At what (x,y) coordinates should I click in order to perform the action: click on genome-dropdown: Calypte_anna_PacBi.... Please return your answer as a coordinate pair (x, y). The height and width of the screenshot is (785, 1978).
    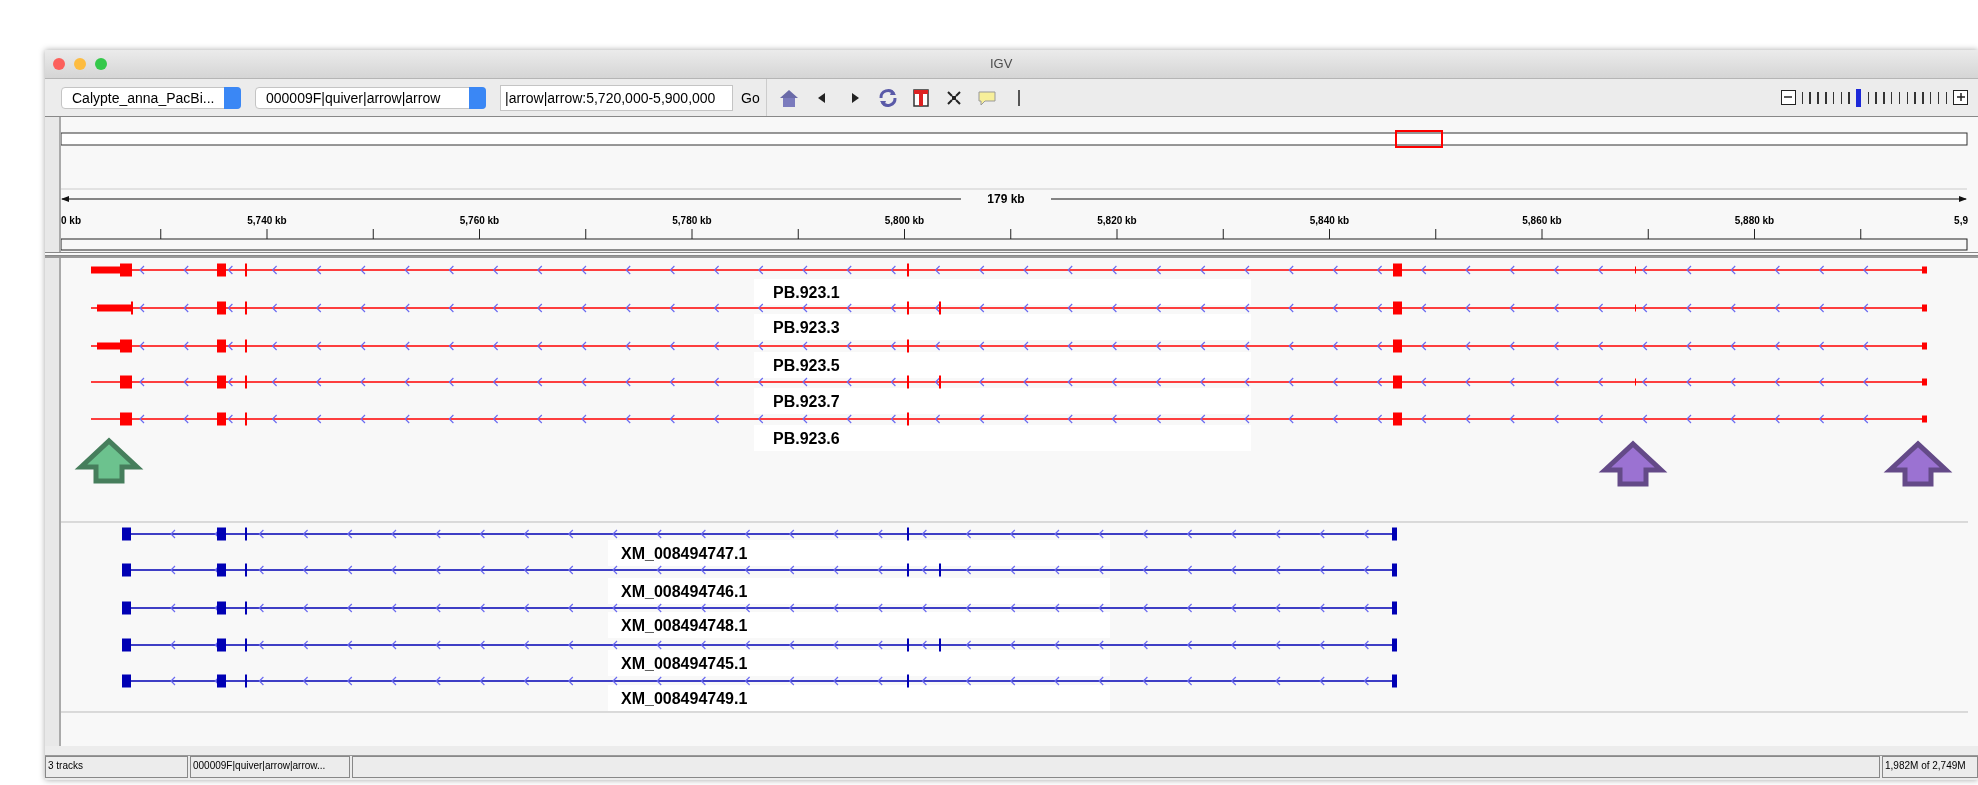
    Looking at the image, I should click on (151, 97).